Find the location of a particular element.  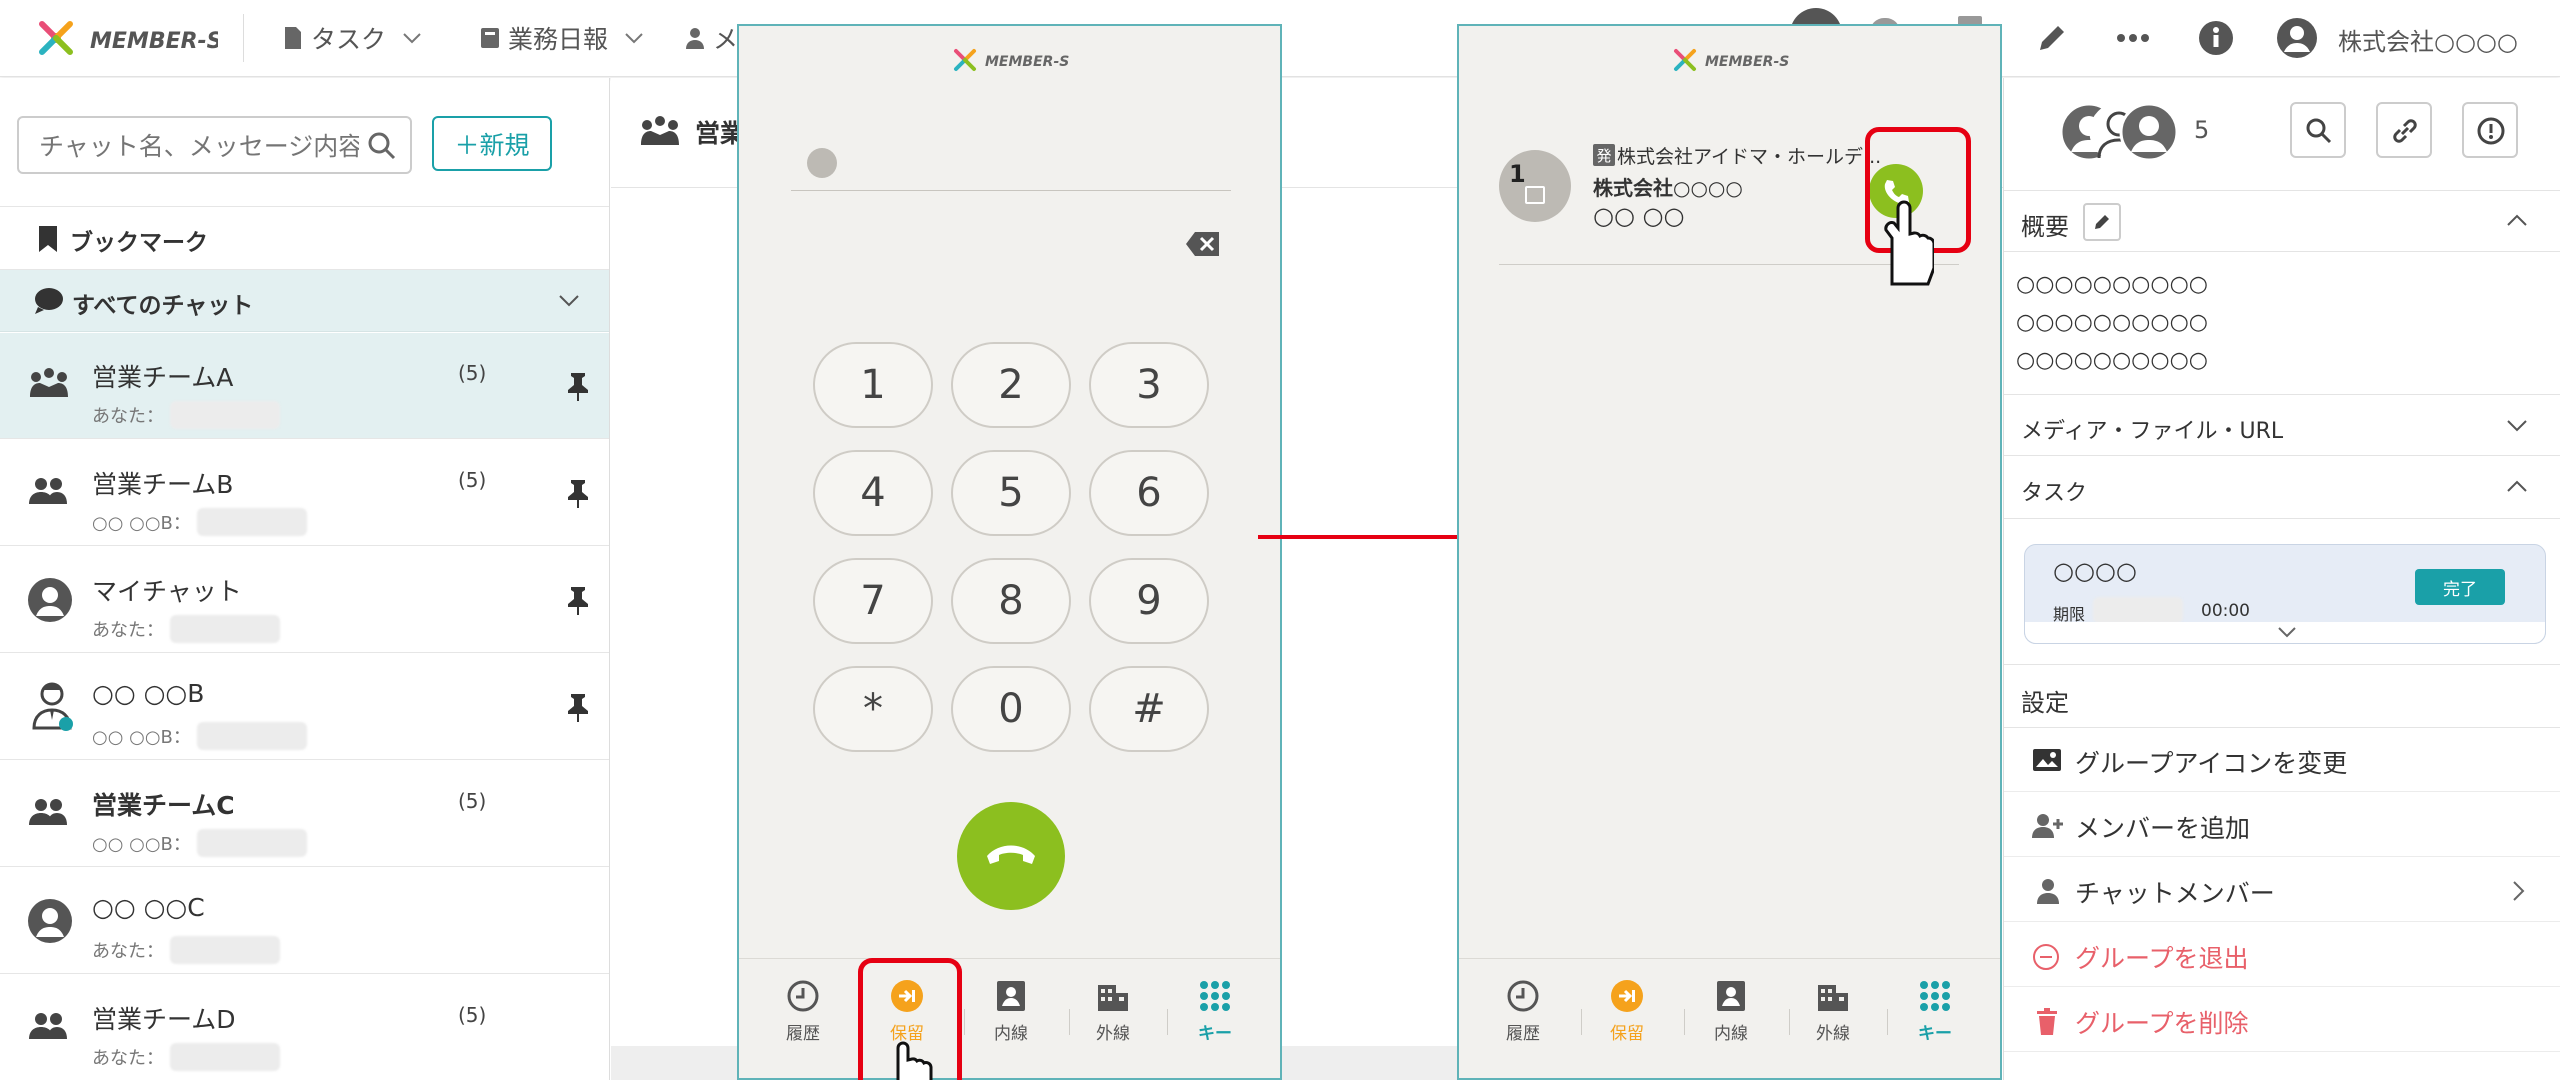

member-s-logo: MEMBER-S is located at coordinates (125, 38).